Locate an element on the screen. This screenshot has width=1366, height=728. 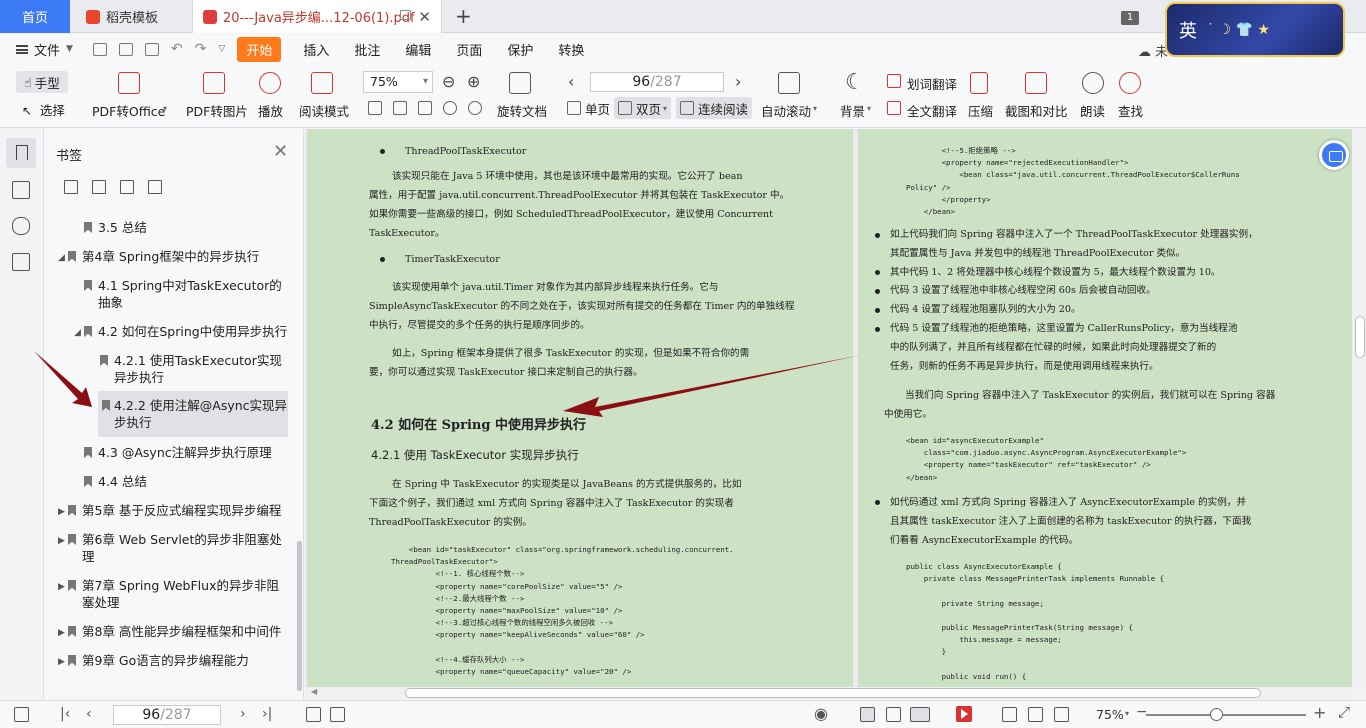
floating-assistant-button is located at coordinates (1334, 155).